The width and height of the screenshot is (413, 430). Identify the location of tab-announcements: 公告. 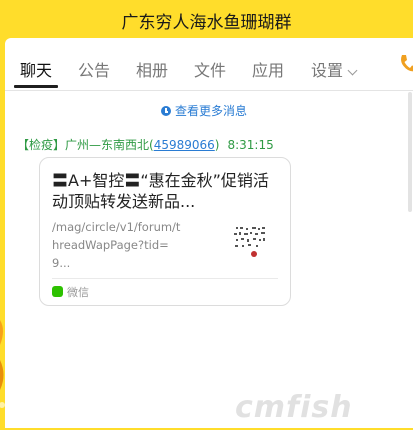
(94, 69).